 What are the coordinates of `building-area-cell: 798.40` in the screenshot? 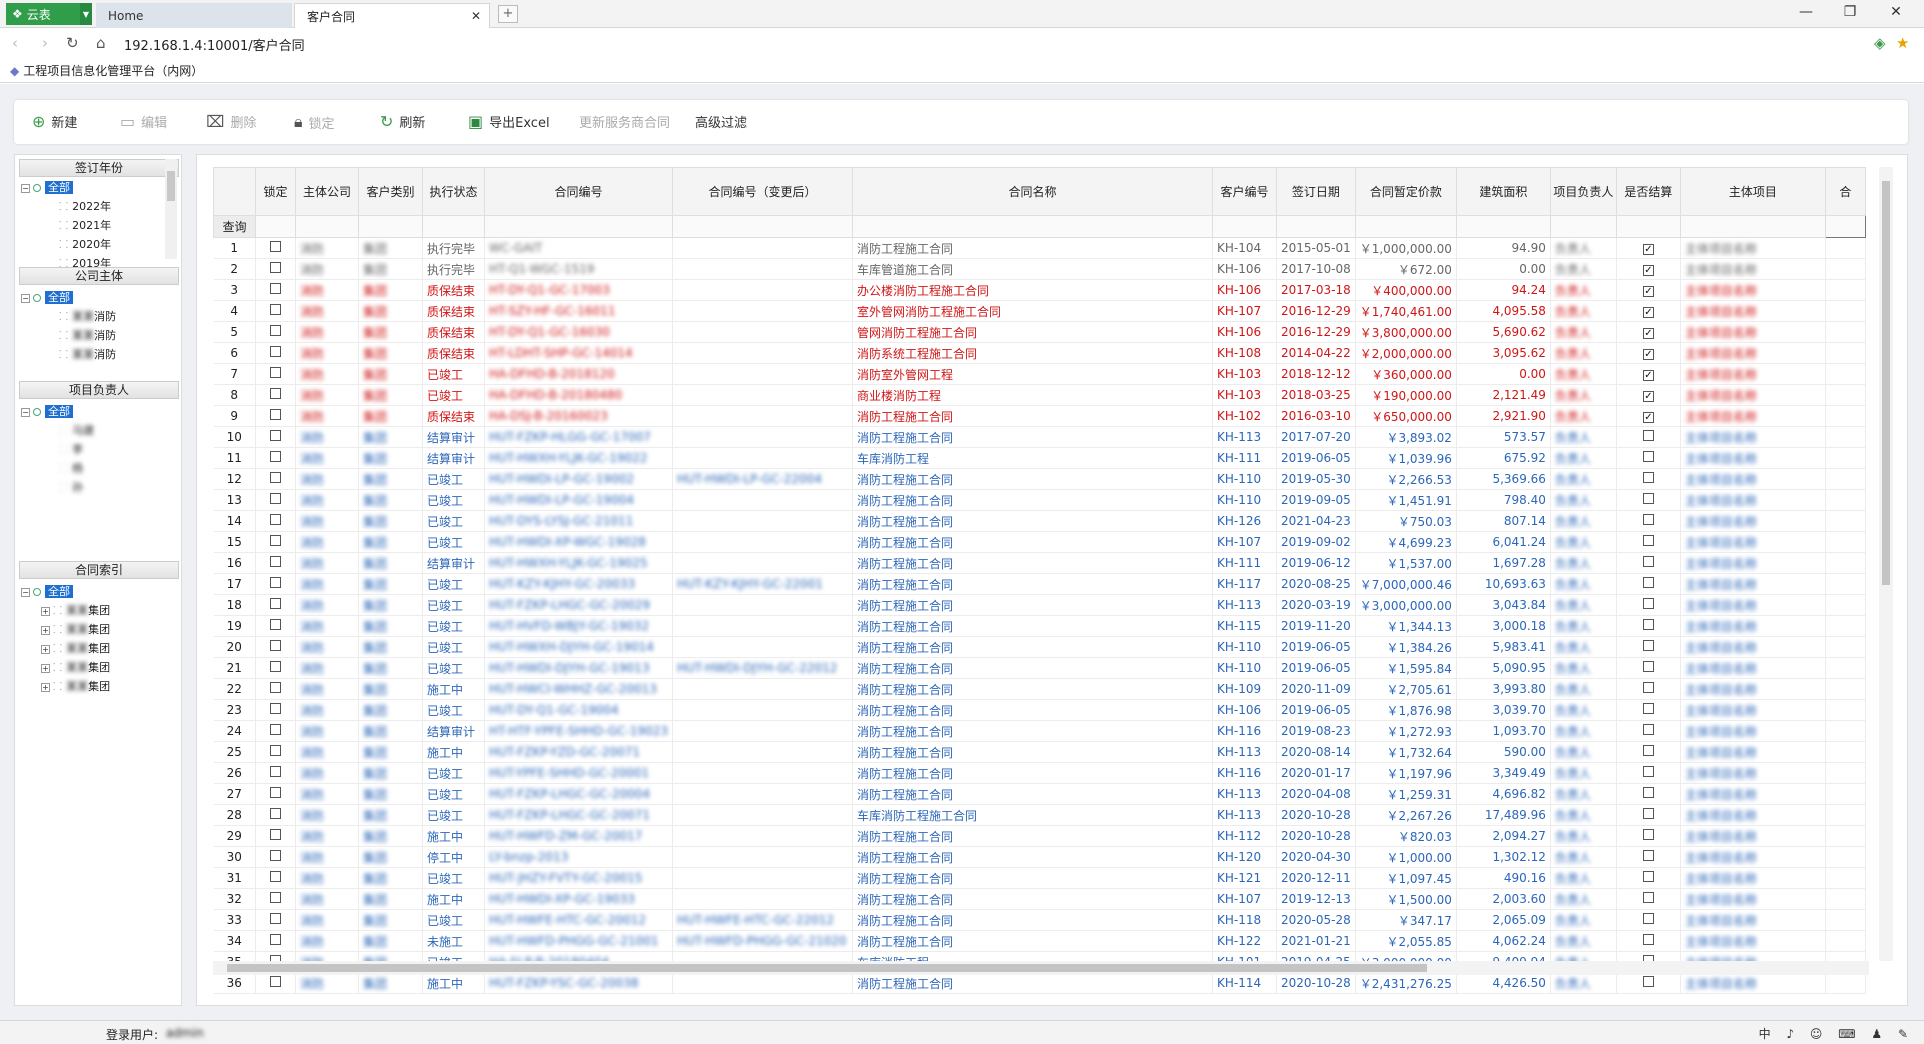 It's located at (1503, 500).